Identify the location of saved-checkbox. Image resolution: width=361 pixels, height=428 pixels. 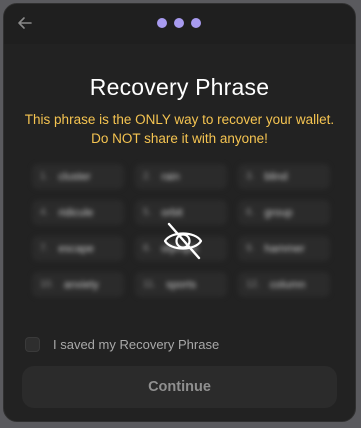
(32, 344).